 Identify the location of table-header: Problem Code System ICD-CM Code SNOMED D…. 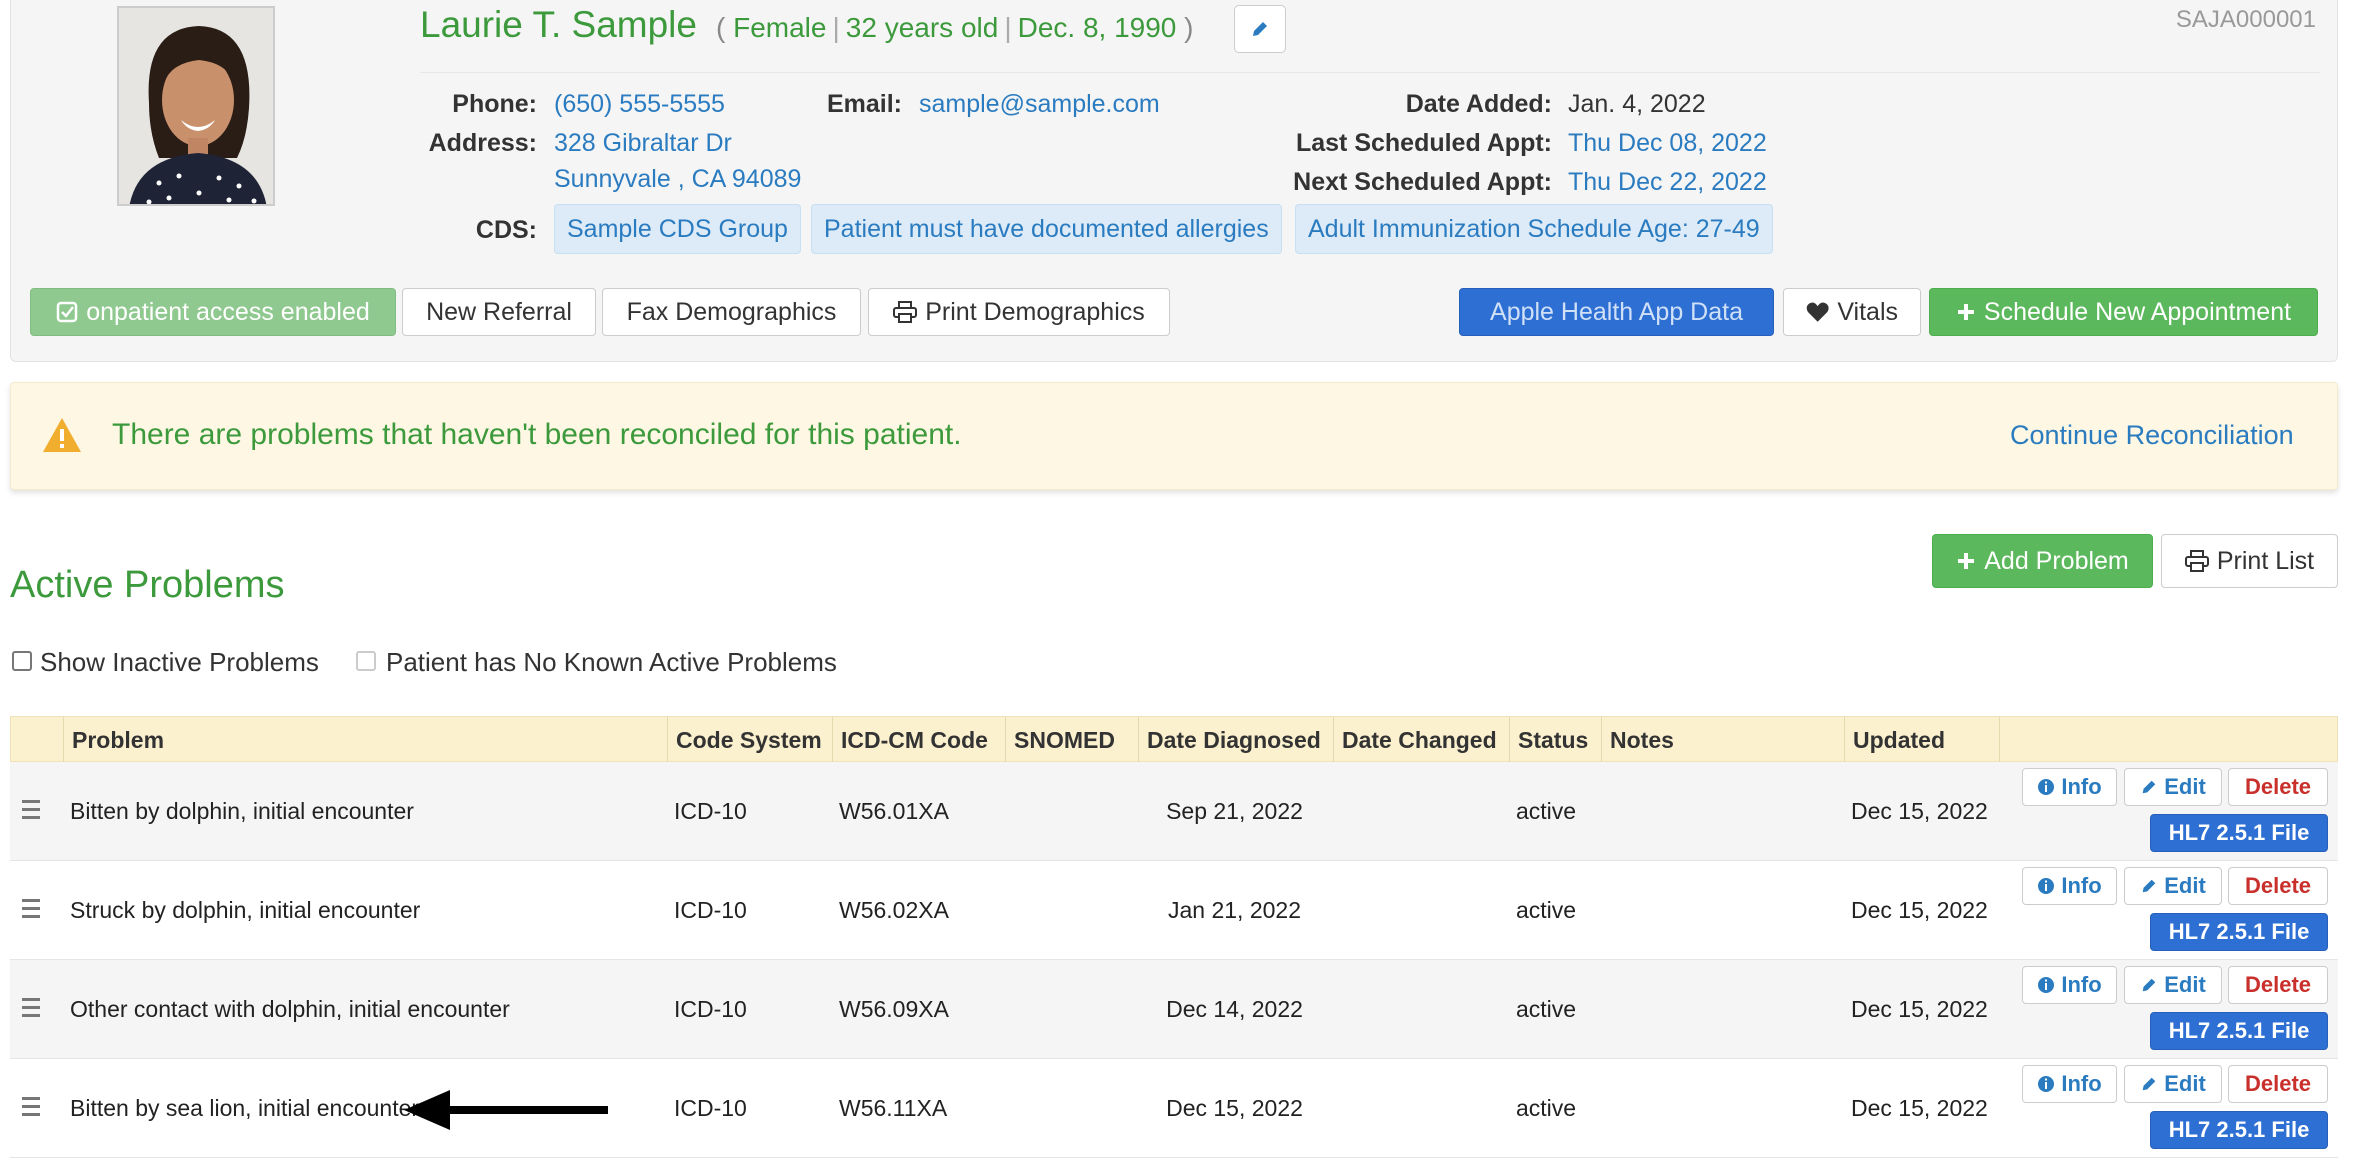
(1174, 739).